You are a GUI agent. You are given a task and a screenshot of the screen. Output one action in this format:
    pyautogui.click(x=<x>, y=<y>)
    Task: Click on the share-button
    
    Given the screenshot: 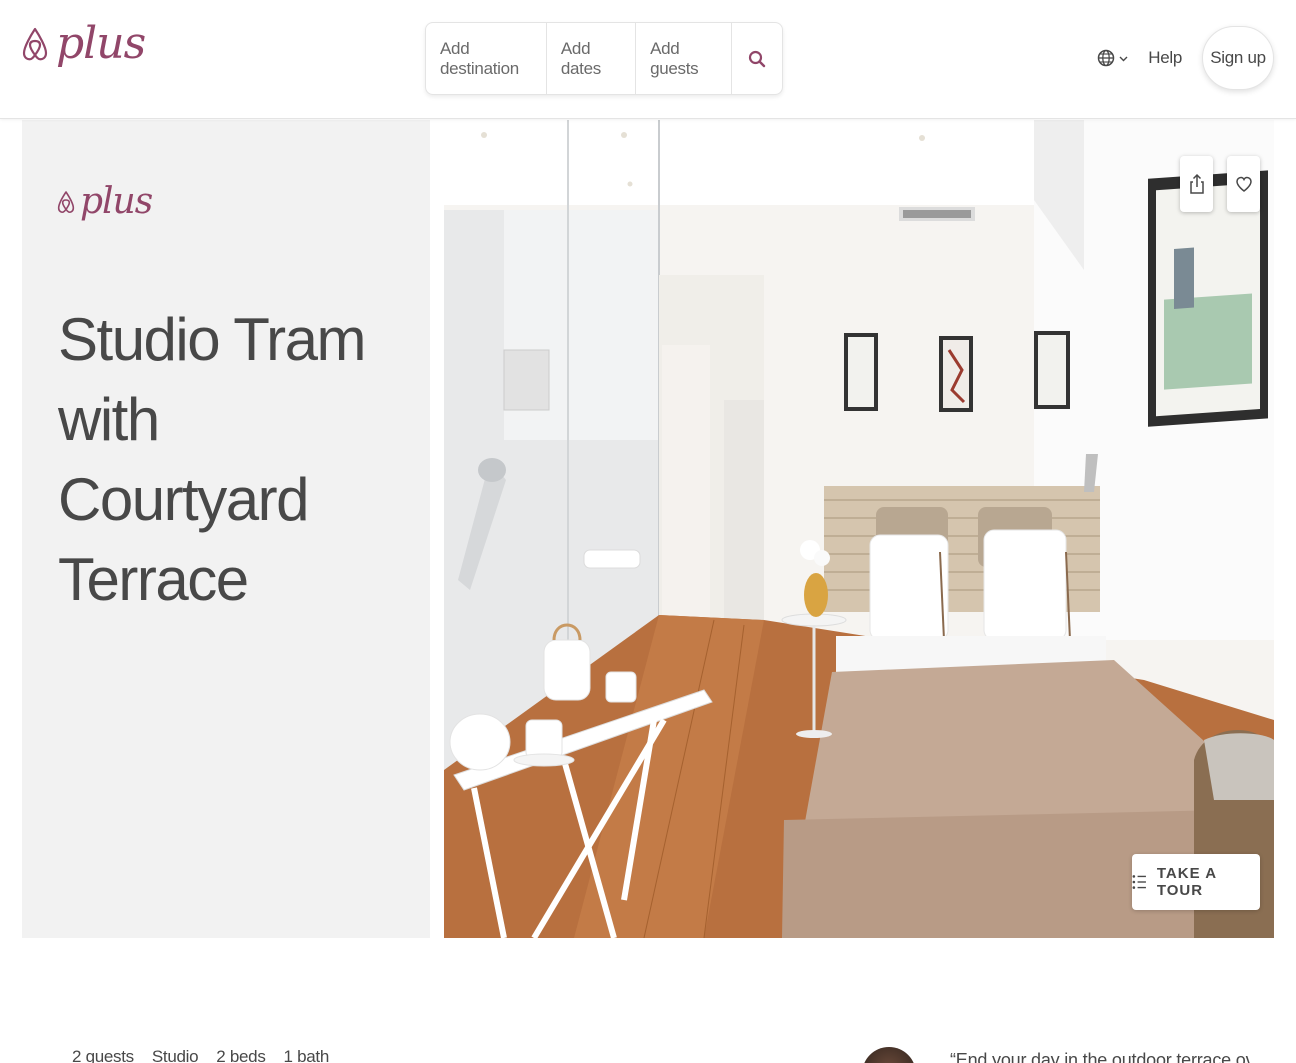 What is the action you would take?
    pyautogui.click(x=1196, y=184)
    